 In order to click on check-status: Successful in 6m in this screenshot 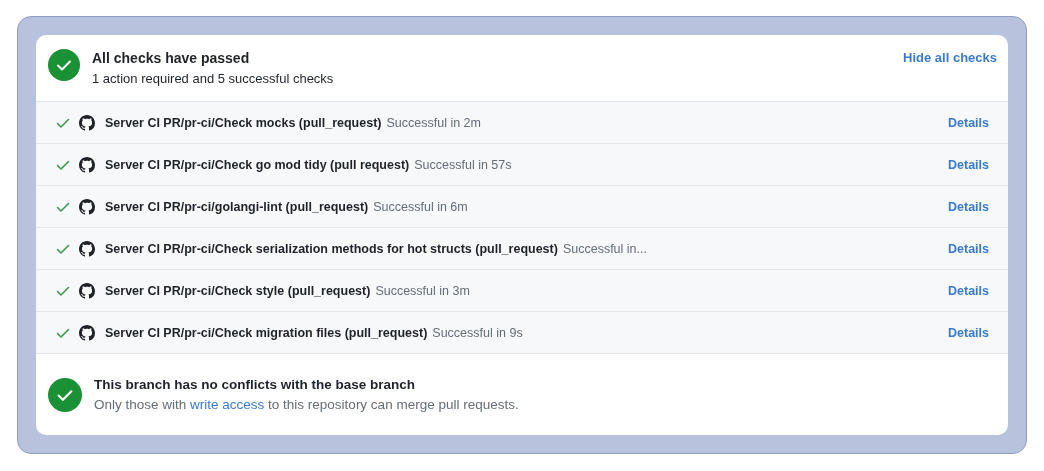, I will do `click(421, 206)`.